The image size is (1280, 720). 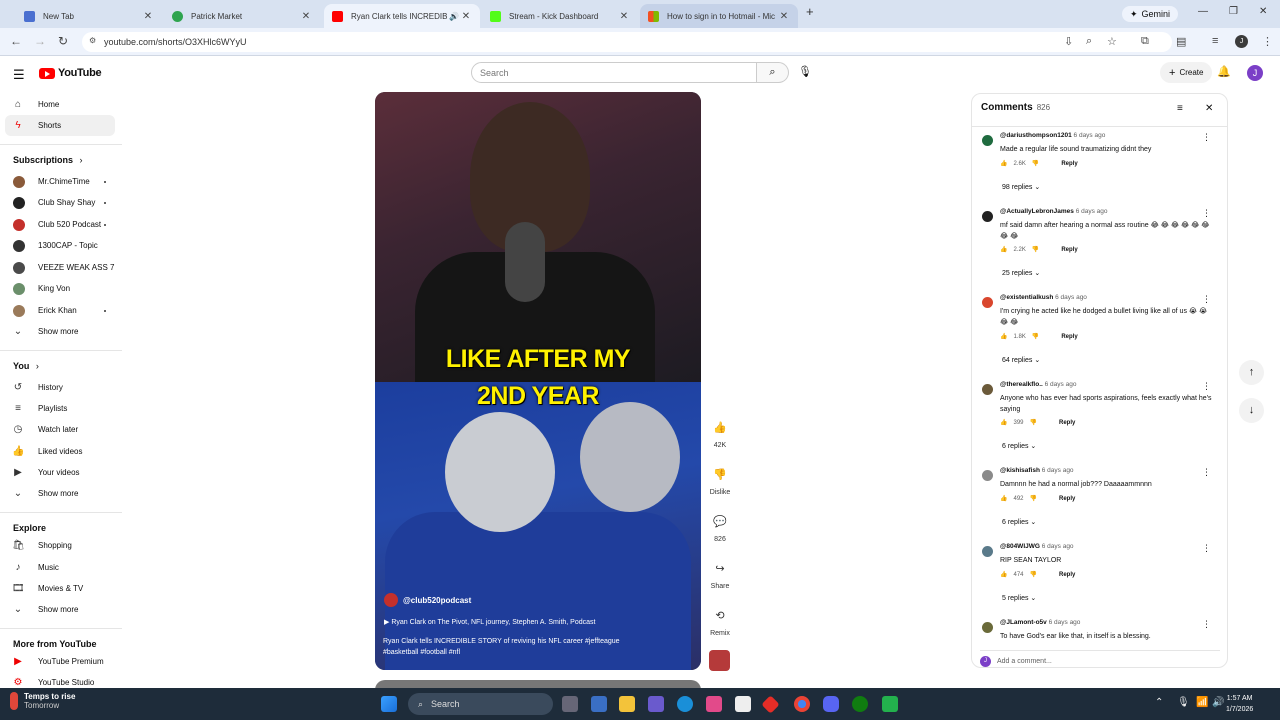 I want to click on sidebar-item-youtube-studio: ⚙ YouTube Studio, so click(x=60, y=680).